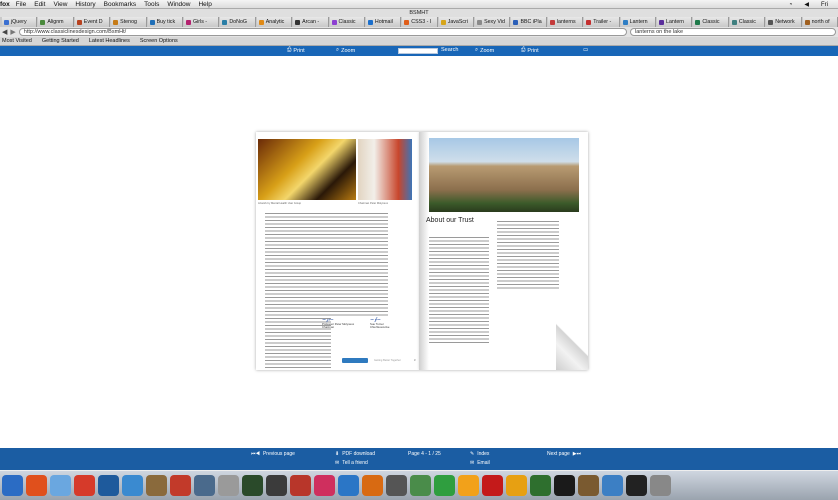  What do you see at coordinates (201, 22) in the screenshot?
I see `browser-tab: Girls -` at bounding box center [201, 22].